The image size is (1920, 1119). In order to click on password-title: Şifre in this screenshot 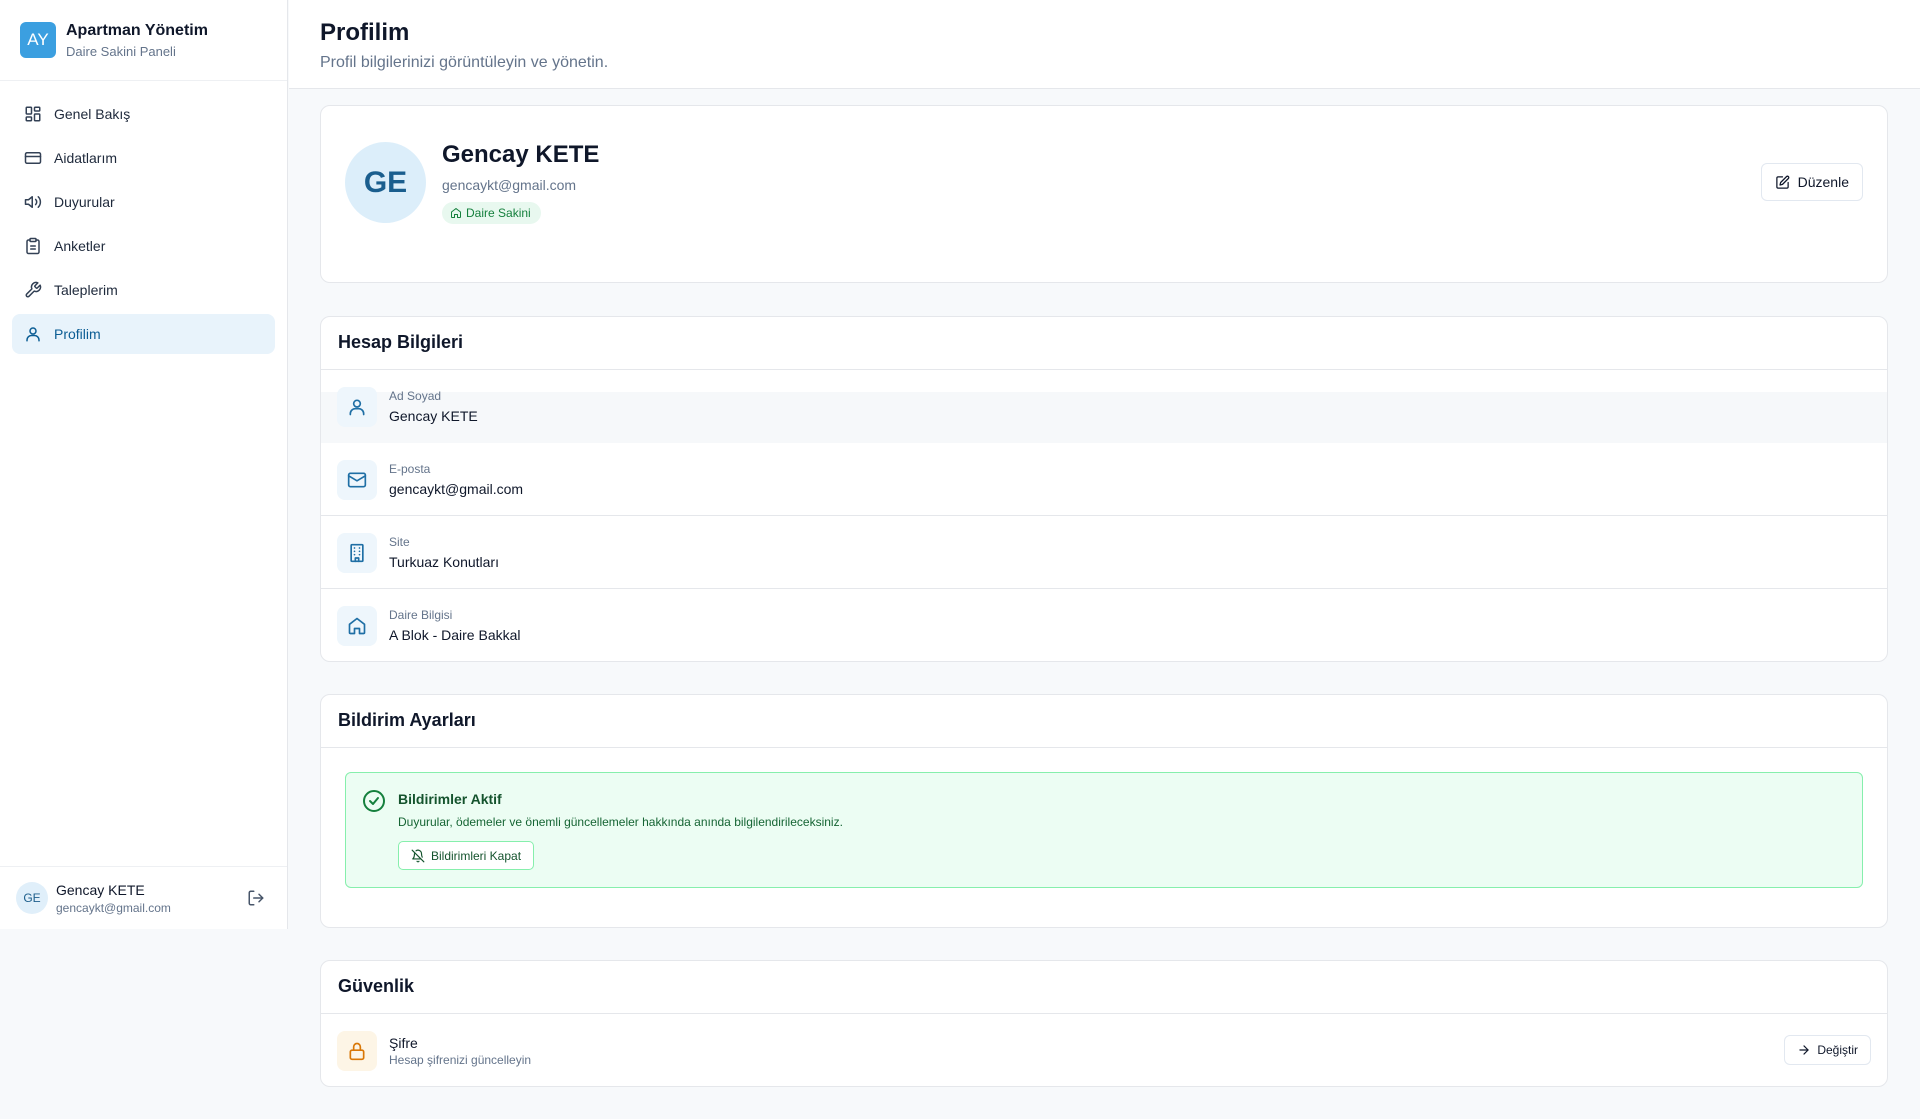, I will do `click(403, 1043)`.